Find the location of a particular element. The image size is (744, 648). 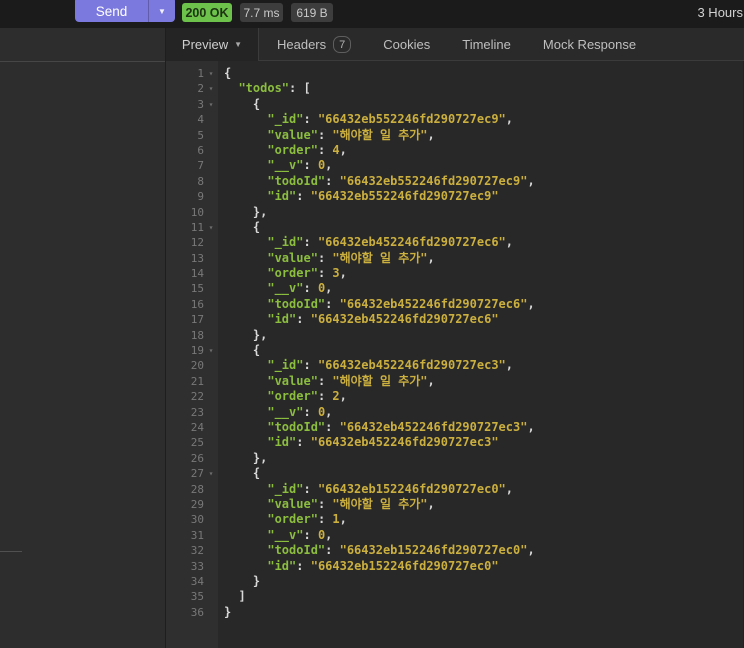

top-bar: Send ▼ 200 OK 7.7 ms 619 B 3 Hours is located at coordinates (372, 14).